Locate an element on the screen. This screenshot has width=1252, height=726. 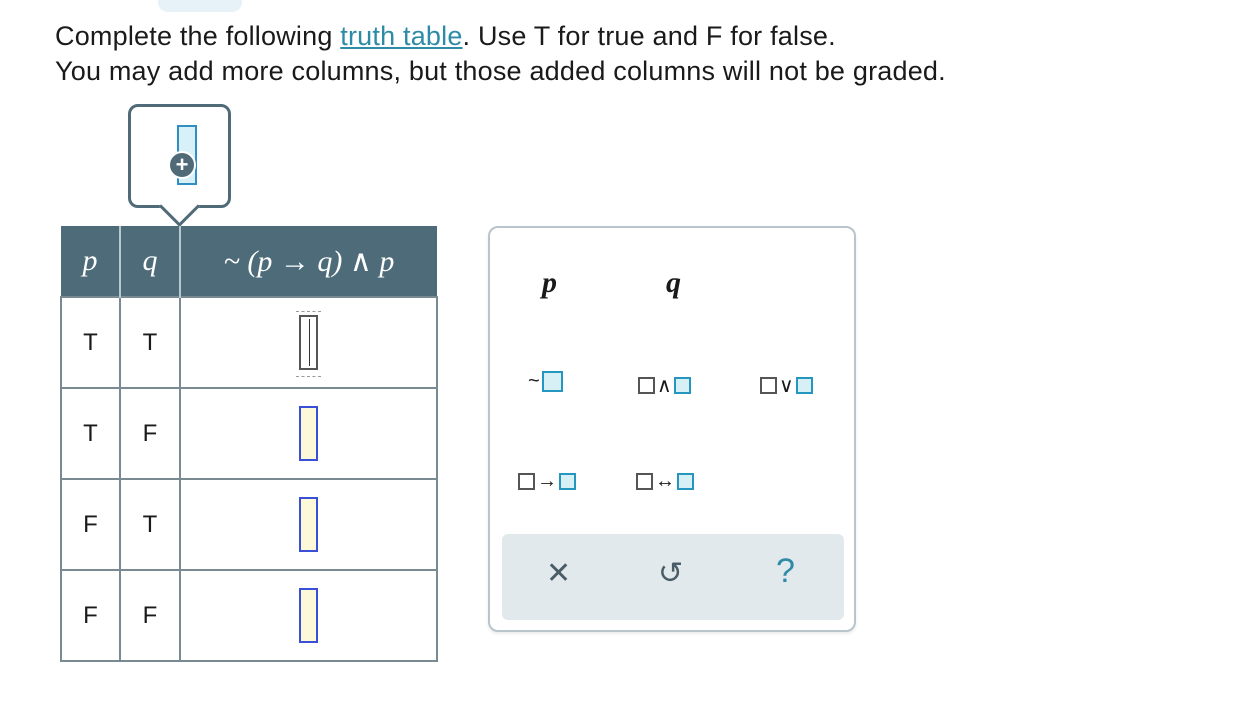
key-implies: → is located at coordinates (547, 479).